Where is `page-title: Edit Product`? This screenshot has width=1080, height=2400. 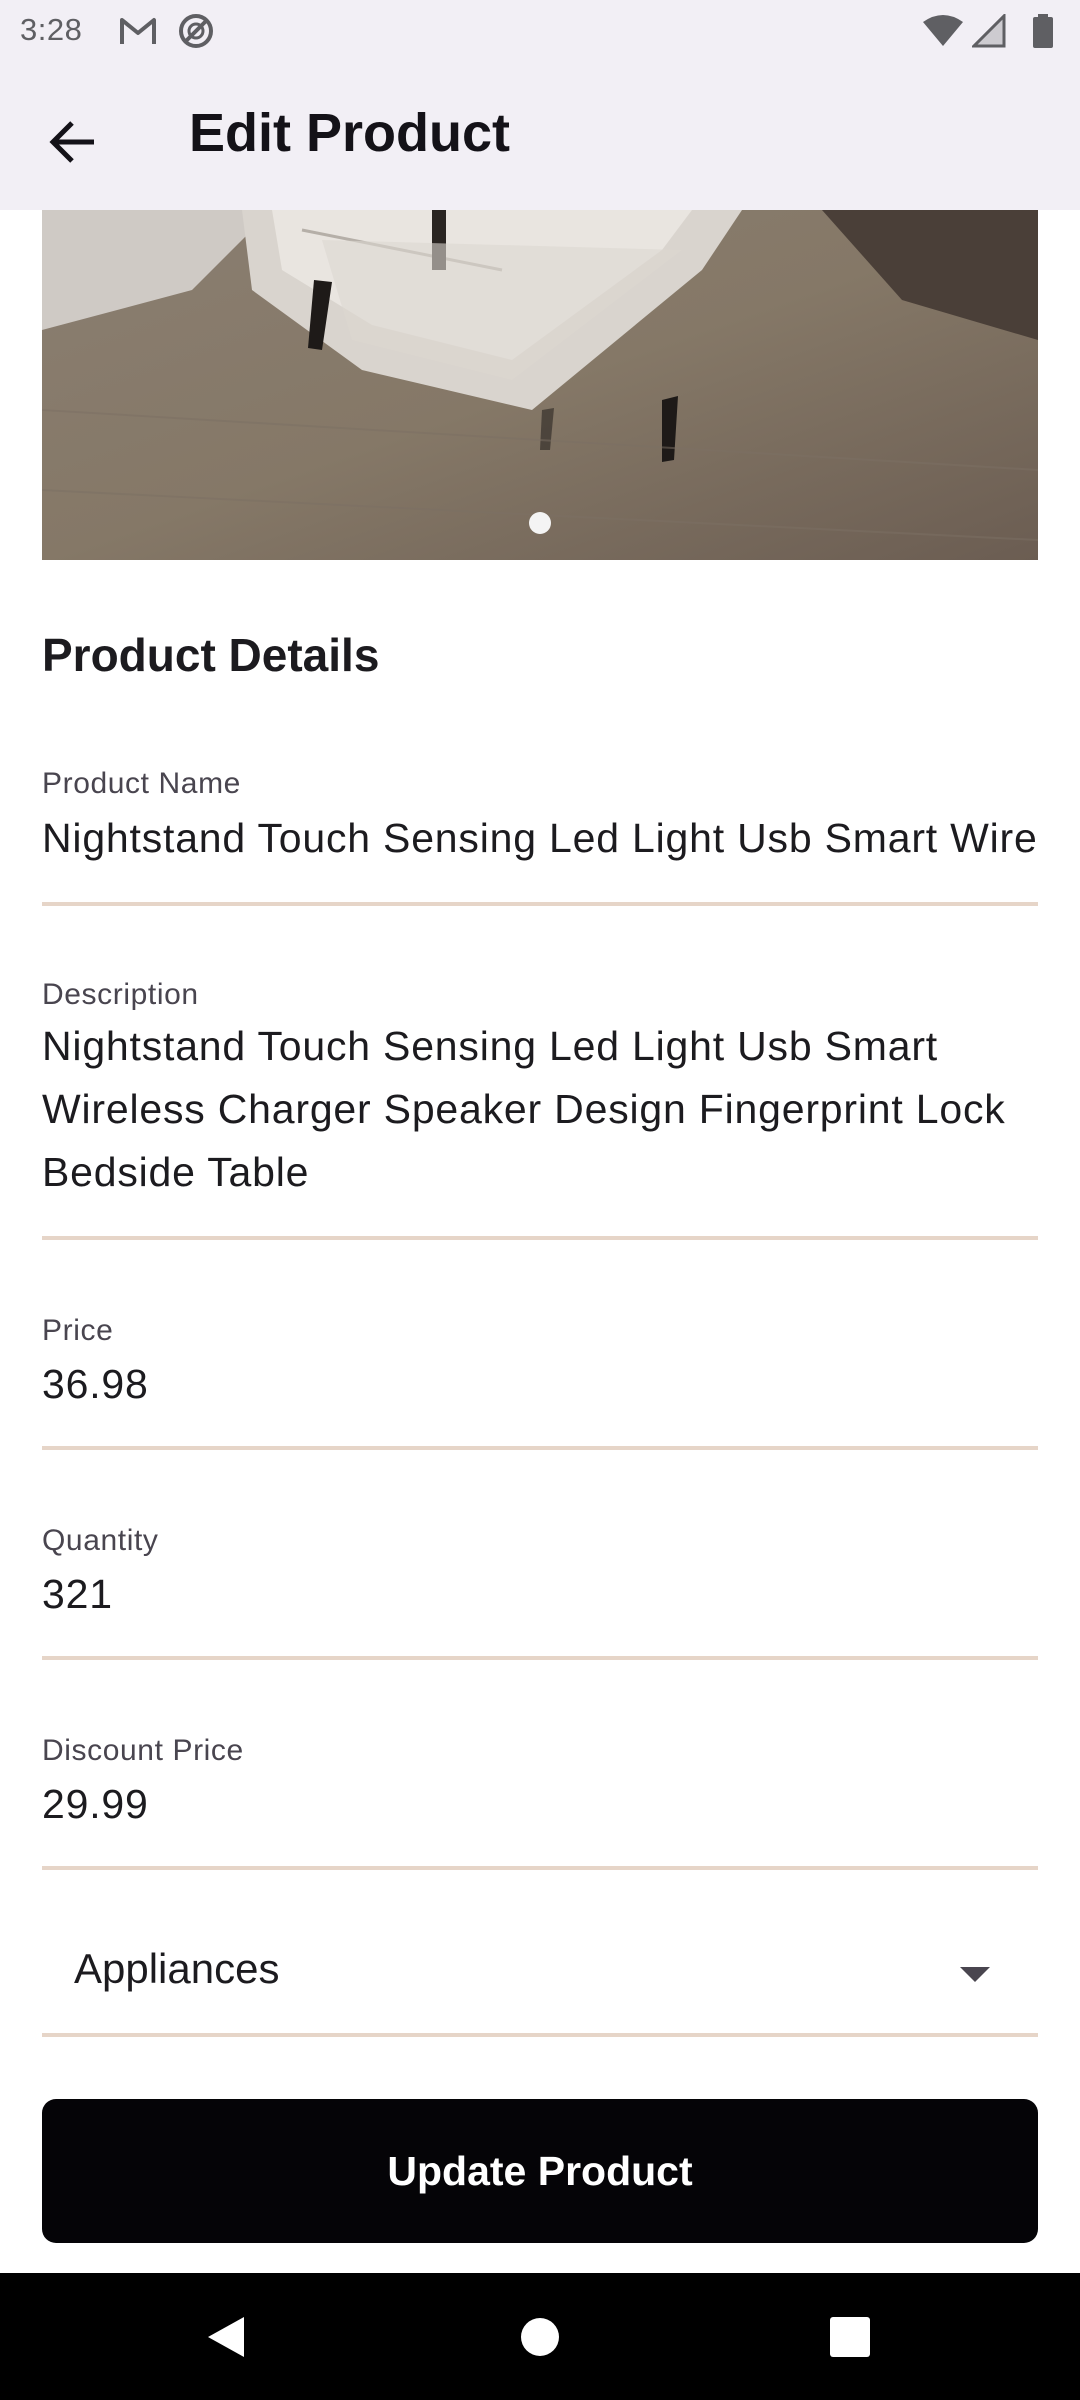 page-title: Edit Product is located at coordinates (349, 133).